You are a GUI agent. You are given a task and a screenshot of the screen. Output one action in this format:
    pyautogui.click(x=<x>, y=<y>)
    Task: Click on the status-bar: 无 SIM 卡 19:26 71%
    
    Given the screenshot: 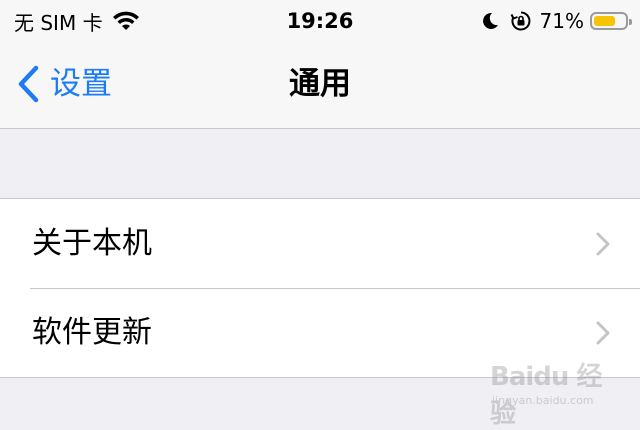 What is the action you would take?
    pyautogui.click(x=320, y=21)
    